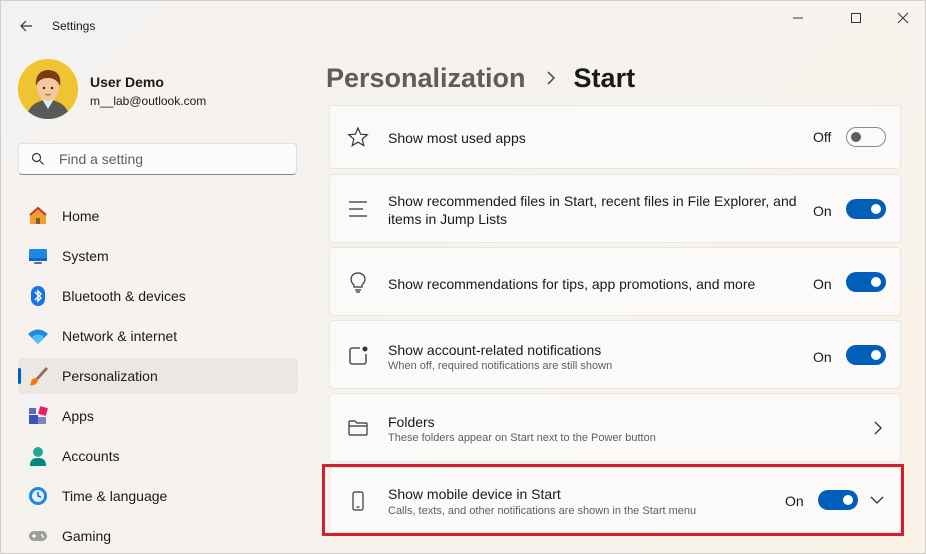 The height and width of the screenshot is (554, 926). What do you see at coordinates (158, 456) in the screenshot?
I see `nav-item-accounts: Accounts` at bounding box center [158, 456].